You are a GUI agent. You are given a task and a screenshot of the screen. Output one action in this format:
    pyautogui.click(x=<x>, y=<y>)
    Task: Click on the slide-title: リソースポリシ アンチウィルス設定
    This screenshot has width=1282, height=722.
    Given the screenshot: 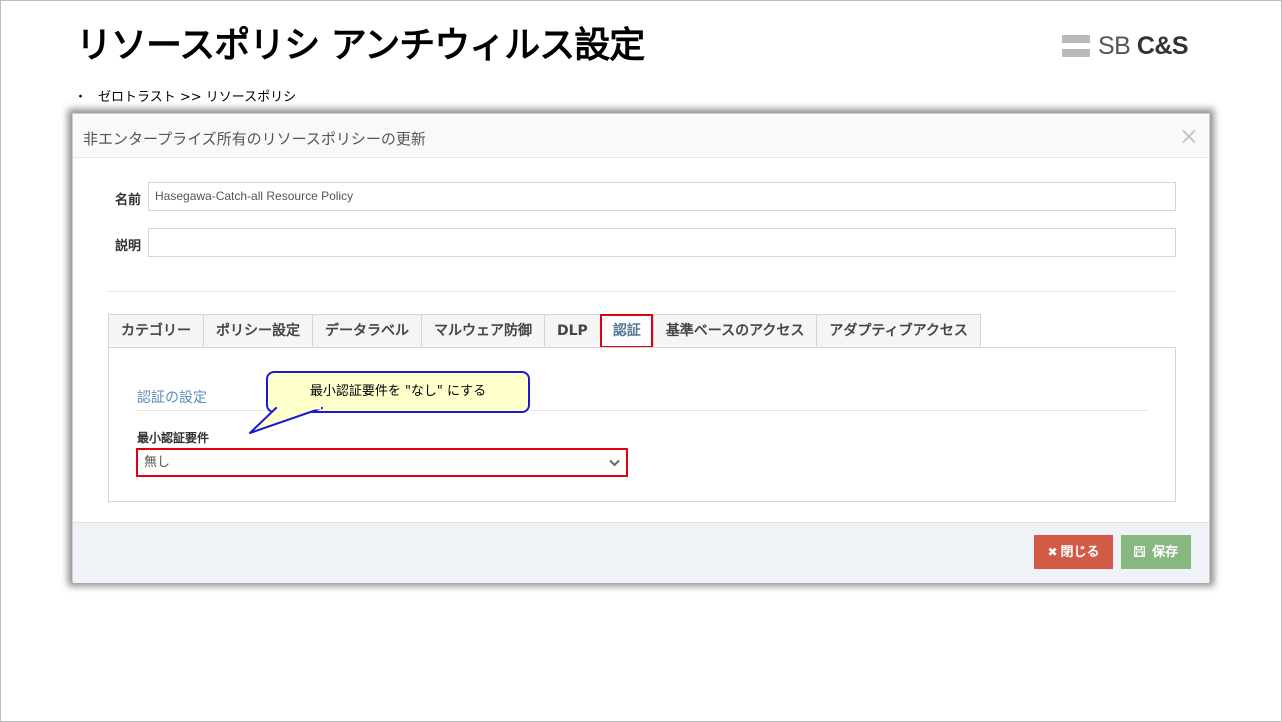 What is the action you would take?
    pyautogui.click(x=360, y=45)
    